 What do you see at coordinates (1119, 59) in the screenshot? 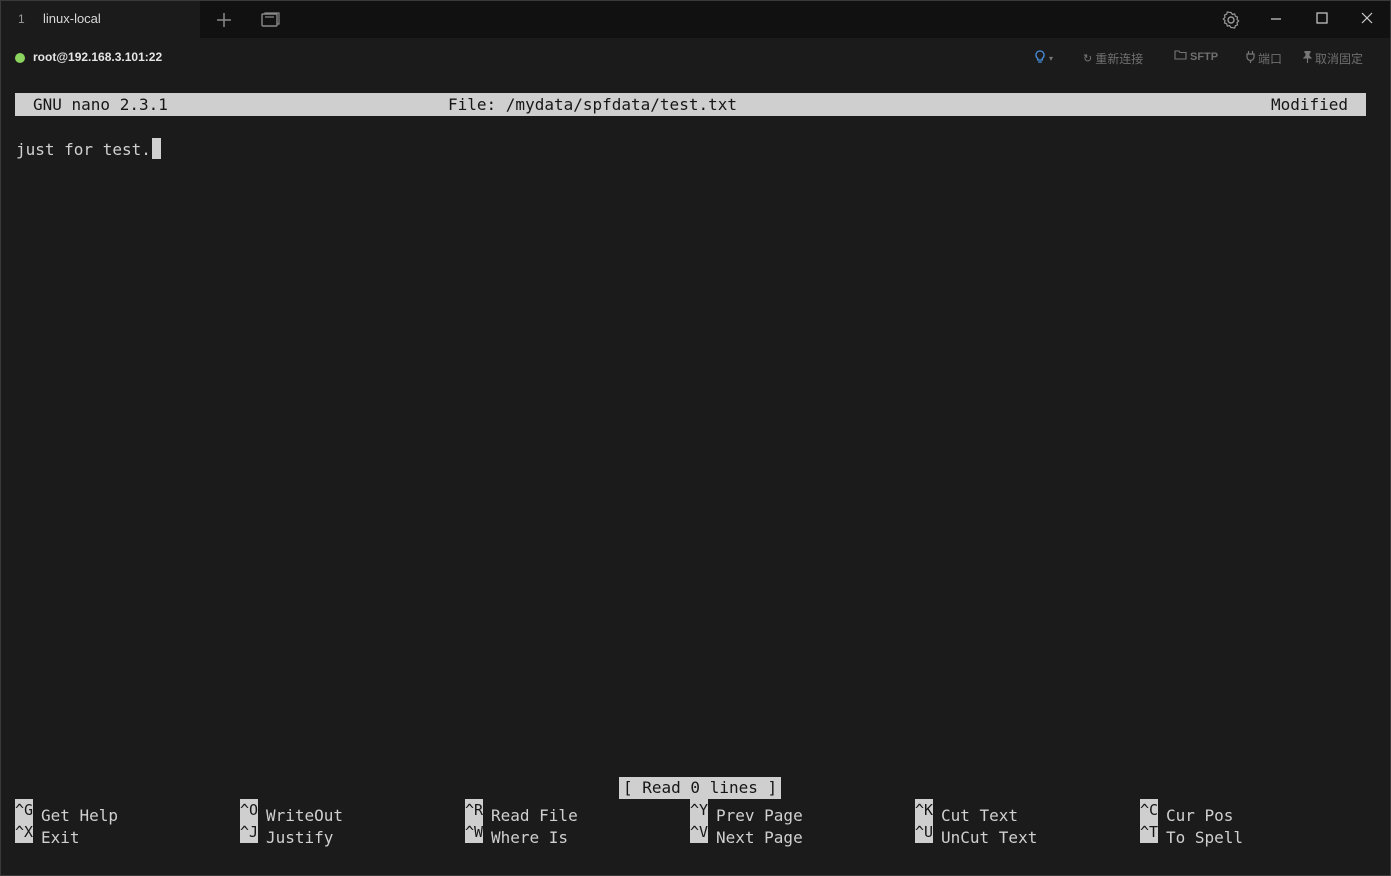
I see `reconnect-label: 重新连接` at bounding box center [1119, 59].